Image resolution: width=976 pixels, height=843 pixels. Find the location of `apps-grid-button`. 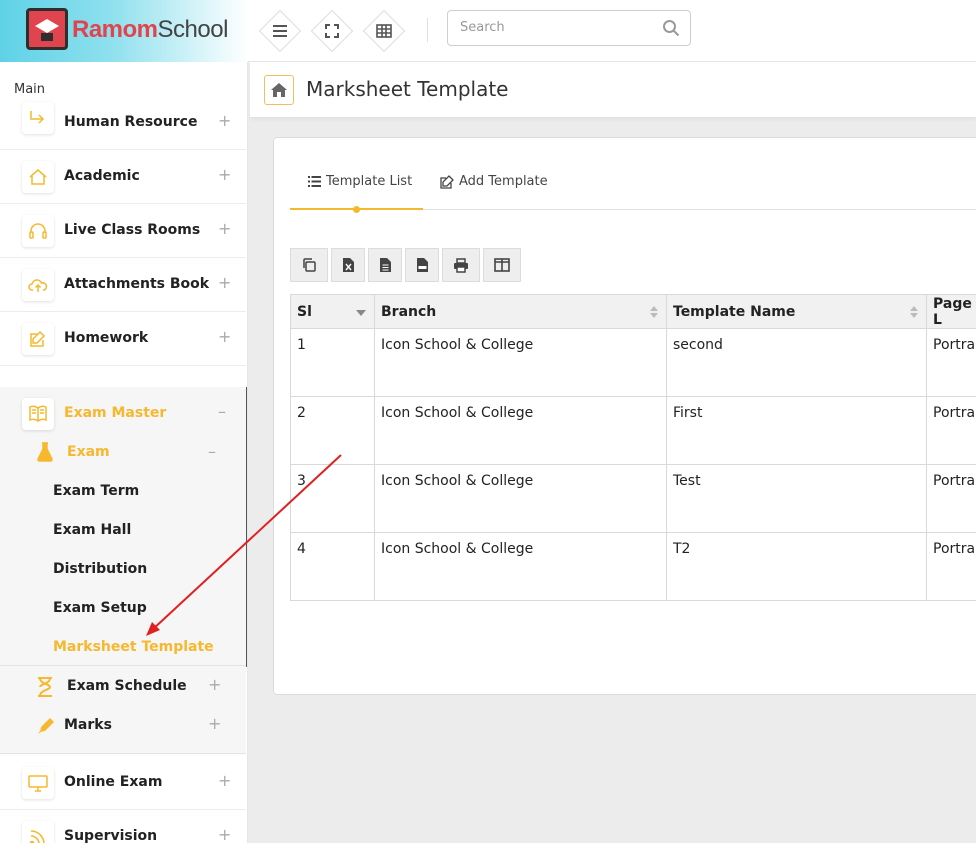

apps-grid-button is located at coordinates (384, 31).